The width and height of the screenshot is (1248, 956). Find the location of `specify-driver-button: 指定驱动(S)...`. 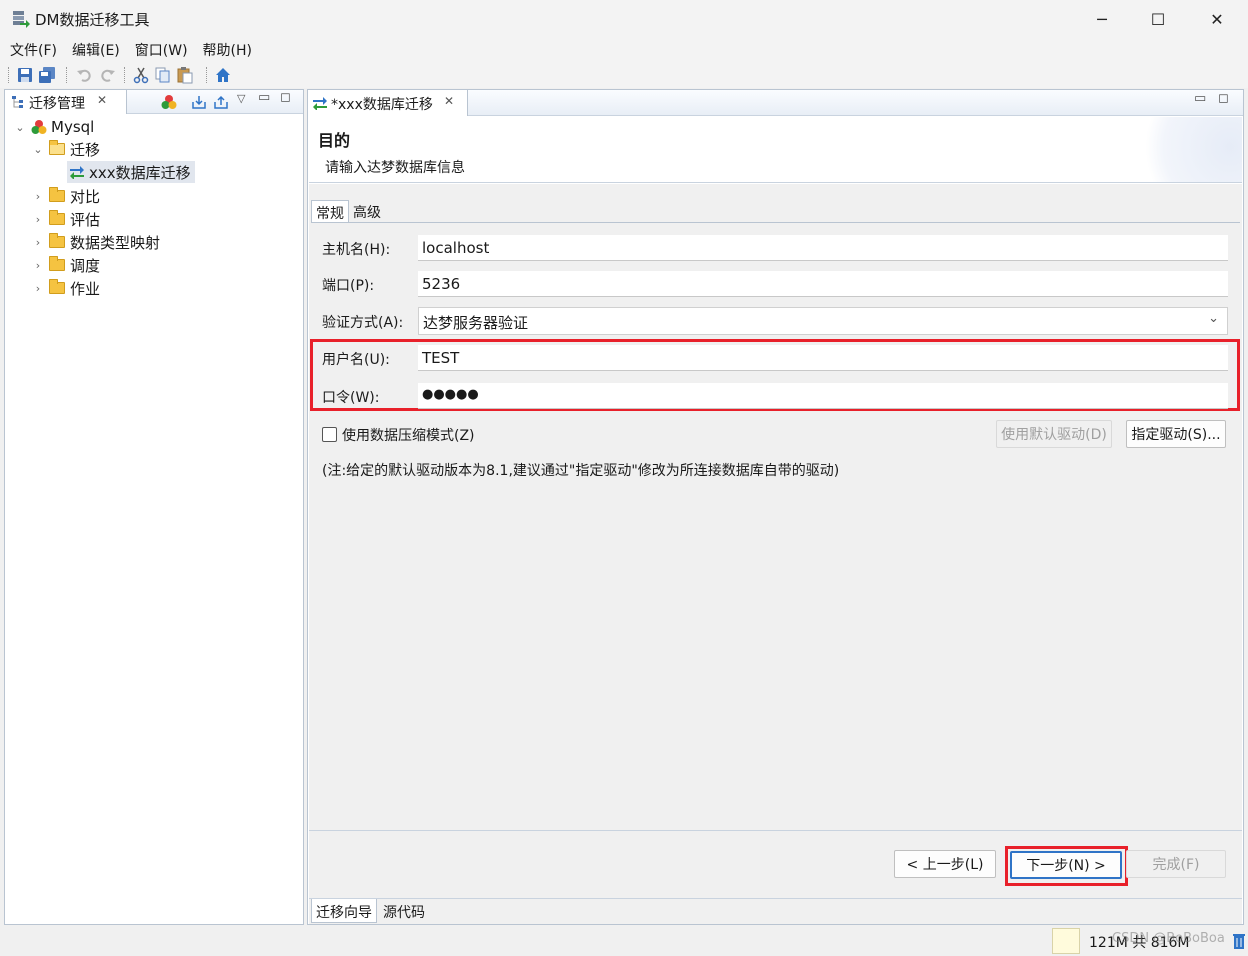

specify-driver-button: 指定驱动(S)... is located at coordinates (1176, 434).